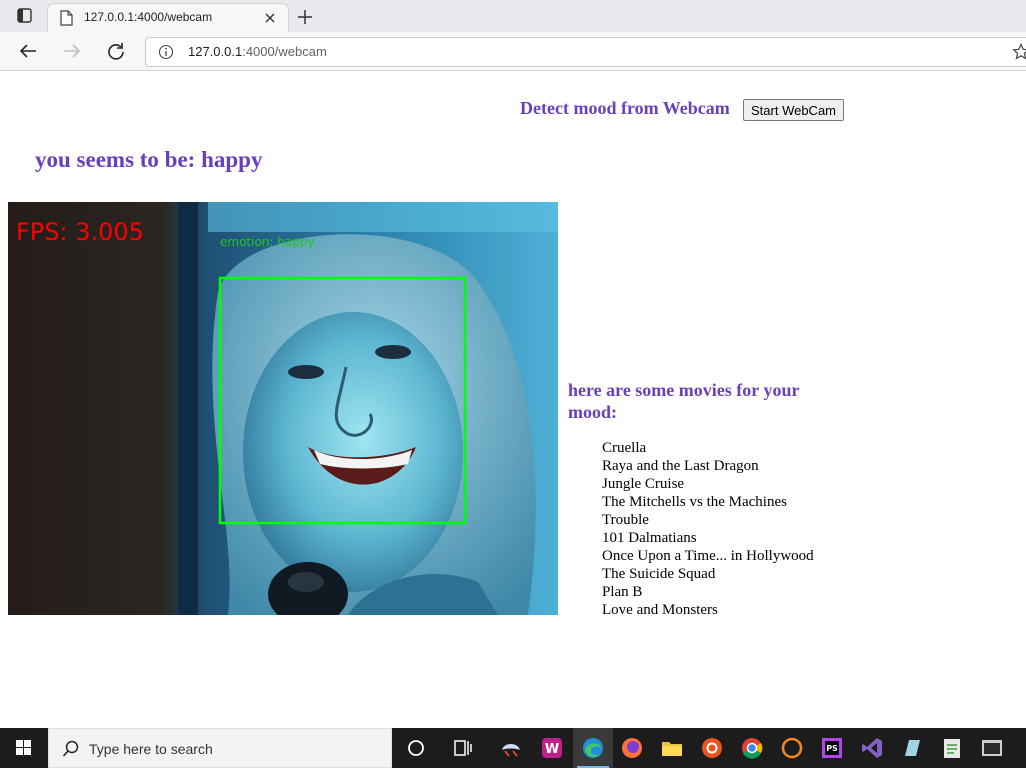 This screenshot has height=773, width=1026. I want to click on phpstorm-icon: PS, so click(832, 748).